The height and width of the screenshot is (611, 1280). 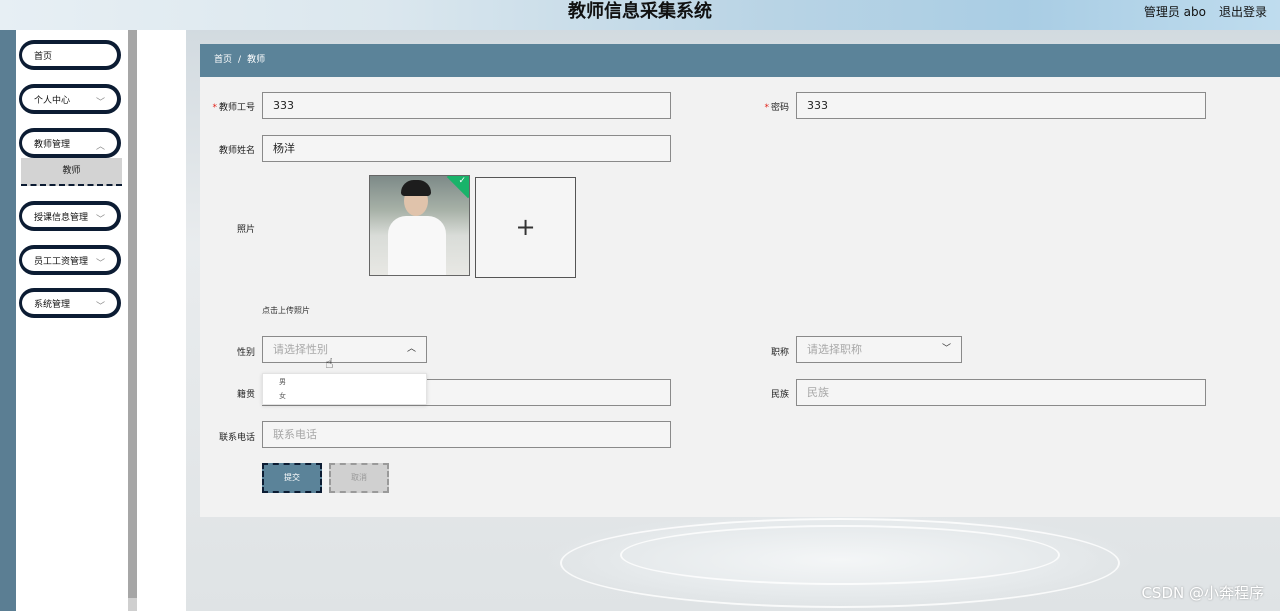 What do you see at coordinates (834, 349) in the screenshot?
I see `title-placeholder: 请选择职称` at bounding box center [834, 349].